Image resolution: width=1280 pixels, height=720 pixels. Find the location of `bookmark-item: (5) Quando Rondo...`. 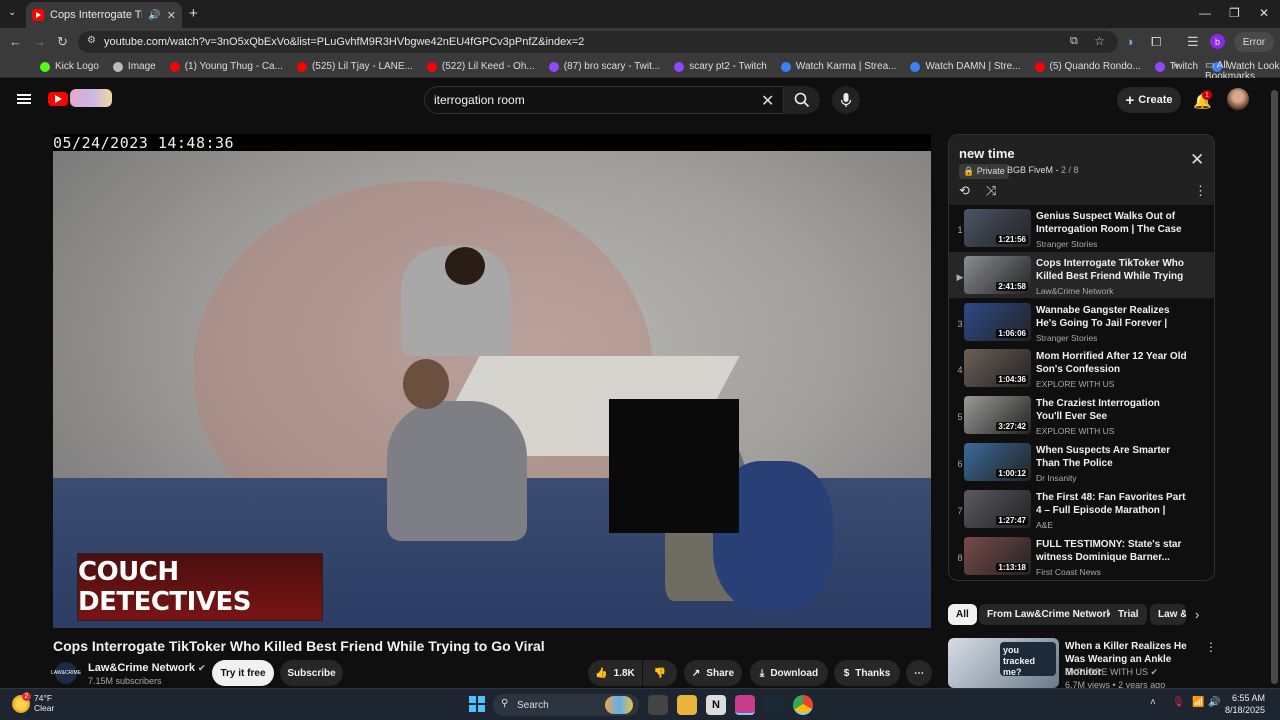

bookmark-item: (5) Quando Rondo... is located at coordinates (1087, 66).